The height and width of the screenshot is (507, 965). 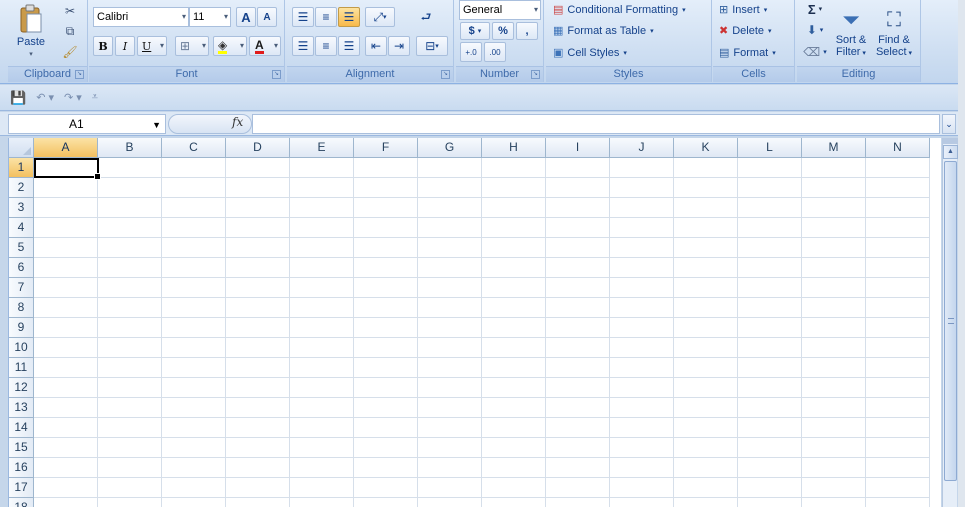 What do you see at coordinates (258, 148) in the screenshot?
I see `column-header-d: D` at bounding box center [258, 148].